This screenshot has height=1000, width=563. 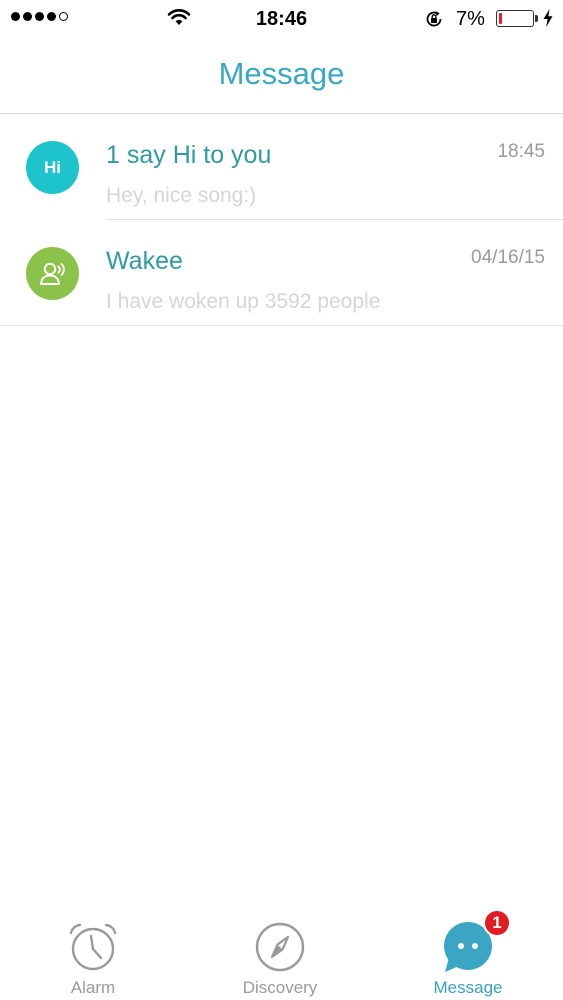 I want to click on message-time: 04/16/15, so click(x=508, y=257).